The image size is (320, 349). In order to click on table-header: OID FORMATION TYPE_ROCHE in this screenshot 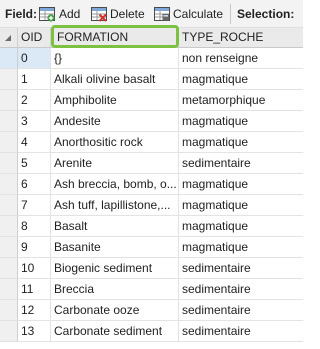, I will do `click(151, 36)`.